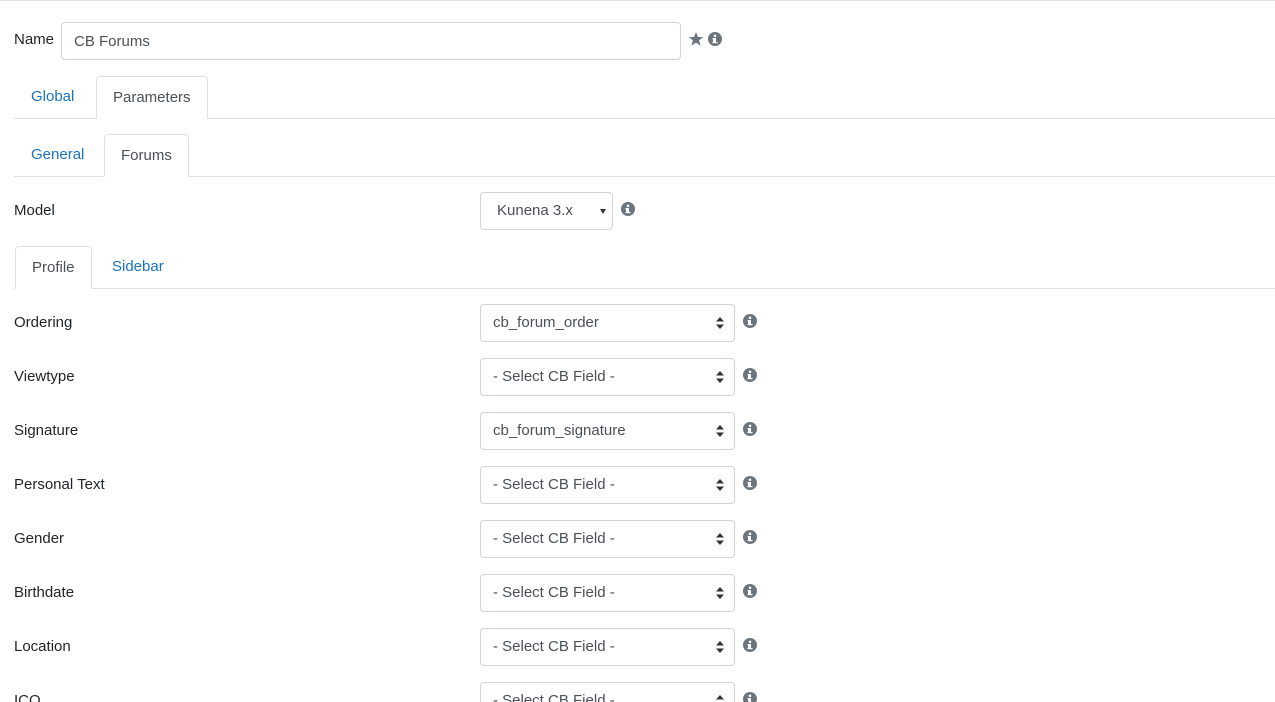  What do you see at coordinates (546, 322) in the screenshot?
I see `field-select-value: cb_forum_order` at bounding box center [546, 322].